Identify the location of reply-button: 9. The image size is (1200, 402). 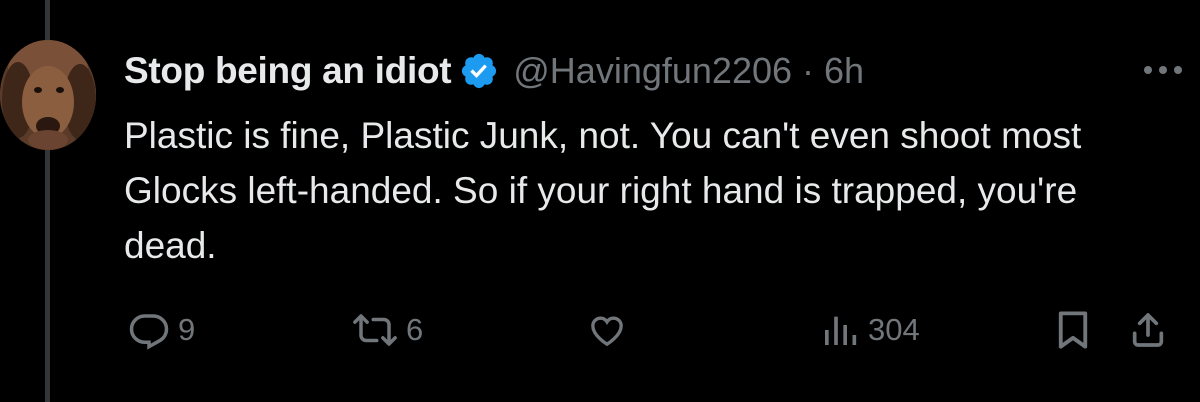
(161, 330).